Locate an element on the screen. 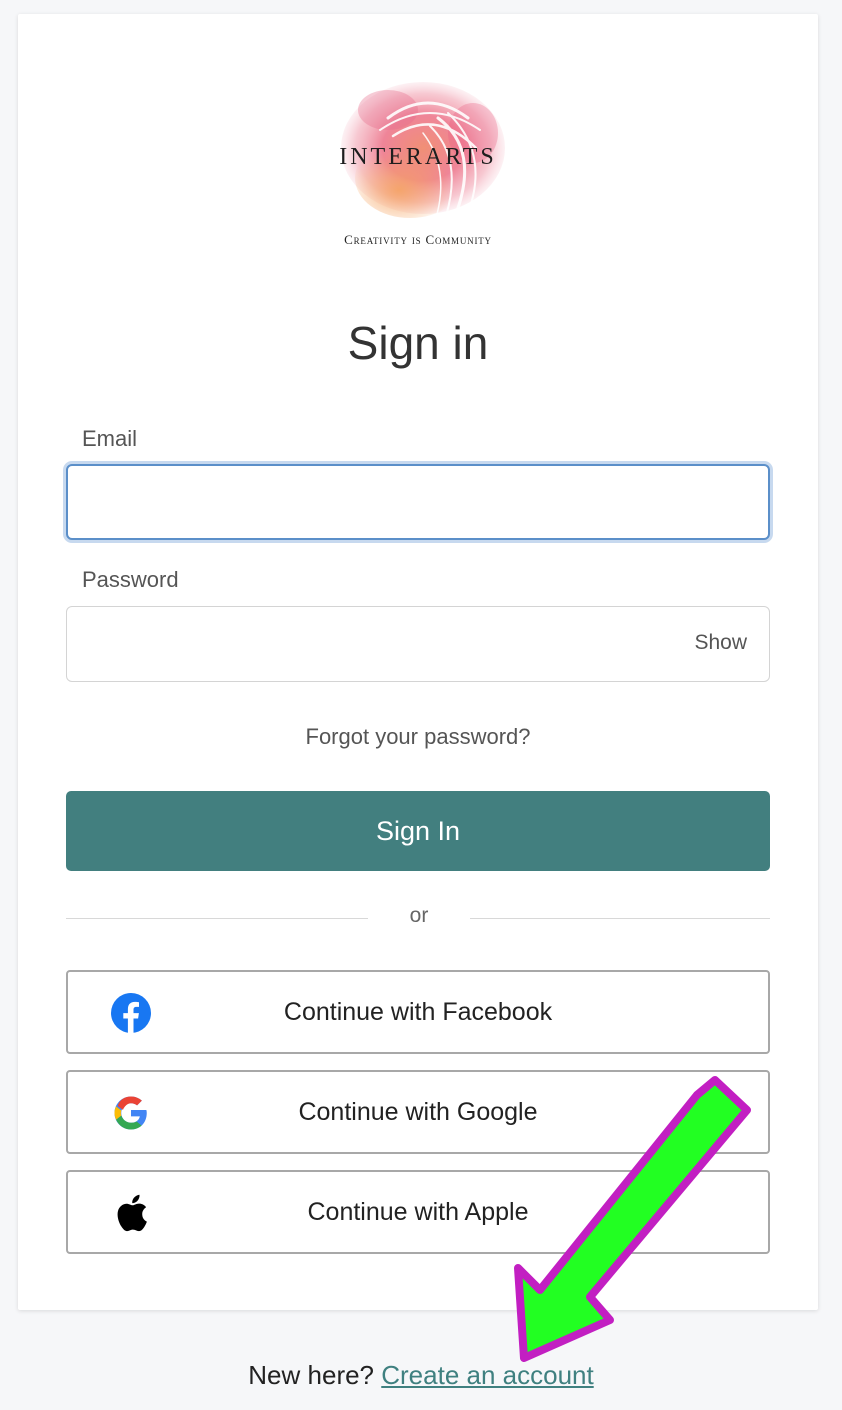 The width and height of the screenshot is (842, 1410). continue-with-apple-button: Continue with Apple is located at coordinates (418, 1212).